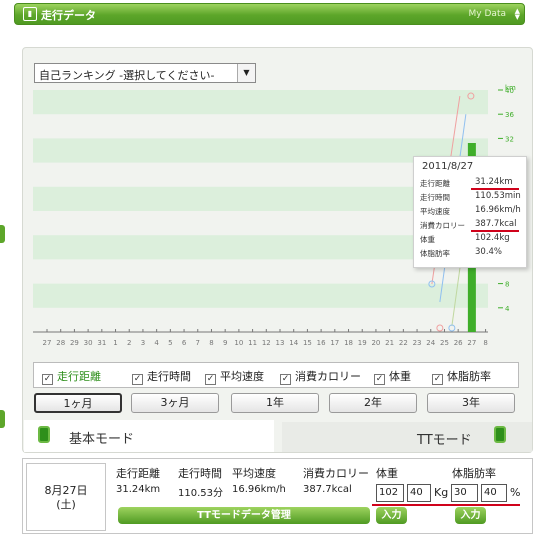 The width and height of the screenshot is (539, 538). I want to click on tooltip-label: 走行時間, so click(435, 197).